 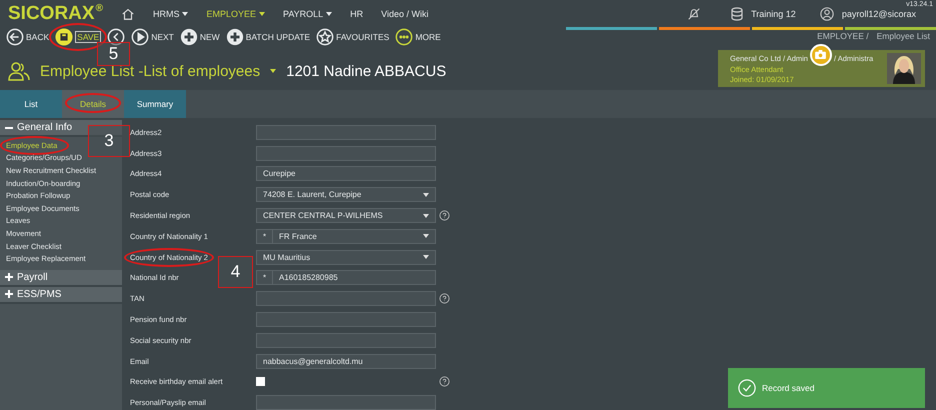 What do you see at coordinates (843, 36) in the screenshot?
I see `breadcrumb-item: EMPLOYEE /` at bounding box center [843, 36].